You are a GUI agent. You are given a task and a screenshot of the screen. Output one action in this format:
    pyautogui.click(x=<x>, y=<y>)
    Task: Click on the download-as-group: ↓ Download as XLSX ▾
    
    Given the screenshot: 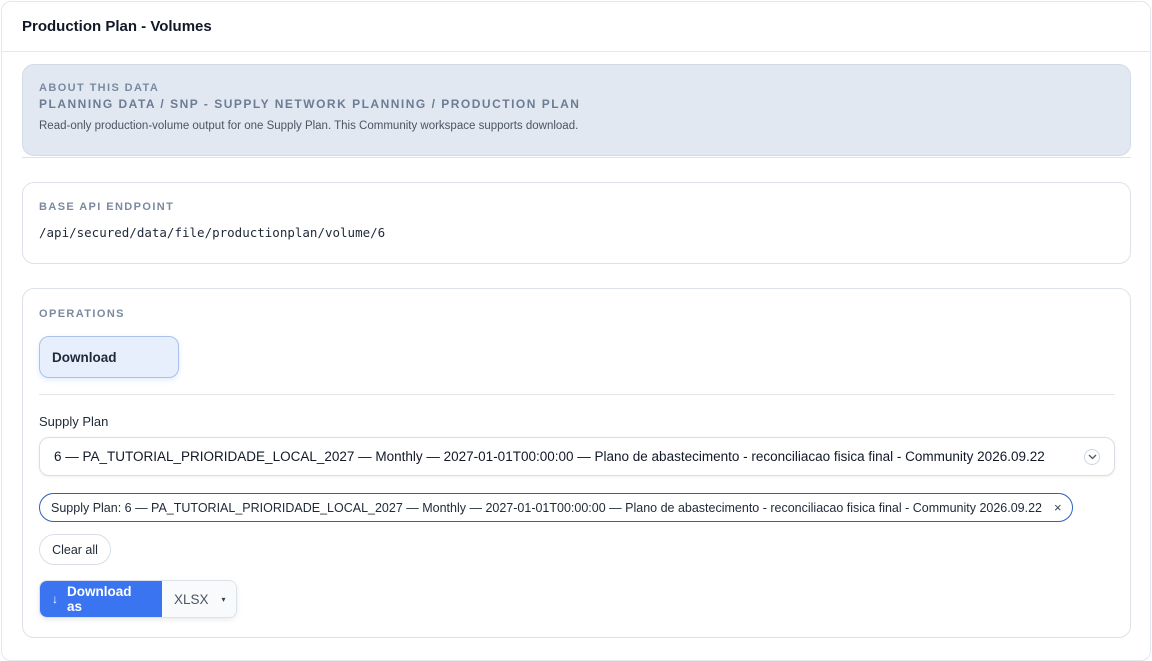 What is the action you would take?
    pyautogui.click(x=138, y=599)
    